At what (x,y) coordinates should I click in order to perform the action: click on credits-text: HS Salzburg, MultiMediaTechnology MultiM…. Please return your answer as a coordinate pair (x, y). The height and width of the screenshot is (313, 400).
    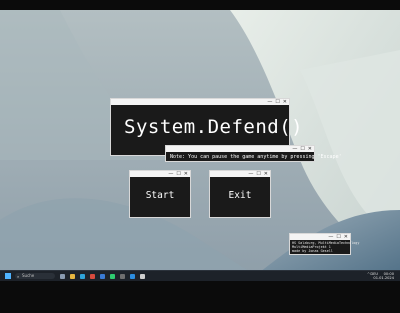
    Looking at the image, I should click on (324, 247).